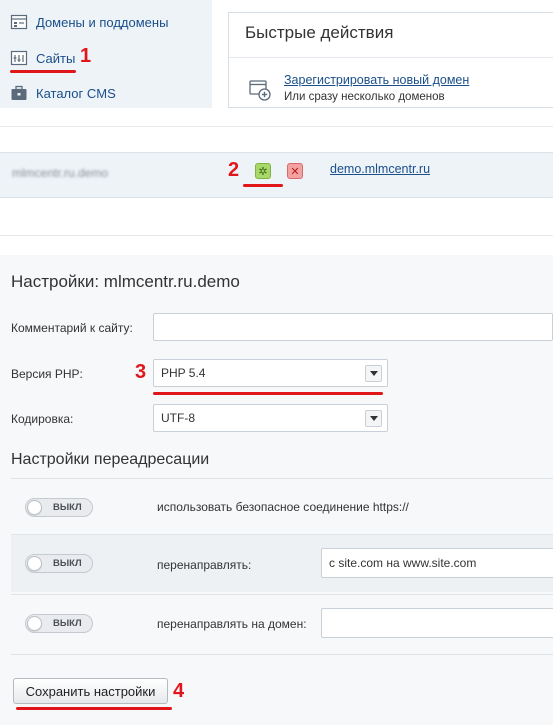 Image resolution: width=553 pixels, height=725 pixels. I want to click on redirect-settings-title: Настройки переадресации, so click(110, 459).